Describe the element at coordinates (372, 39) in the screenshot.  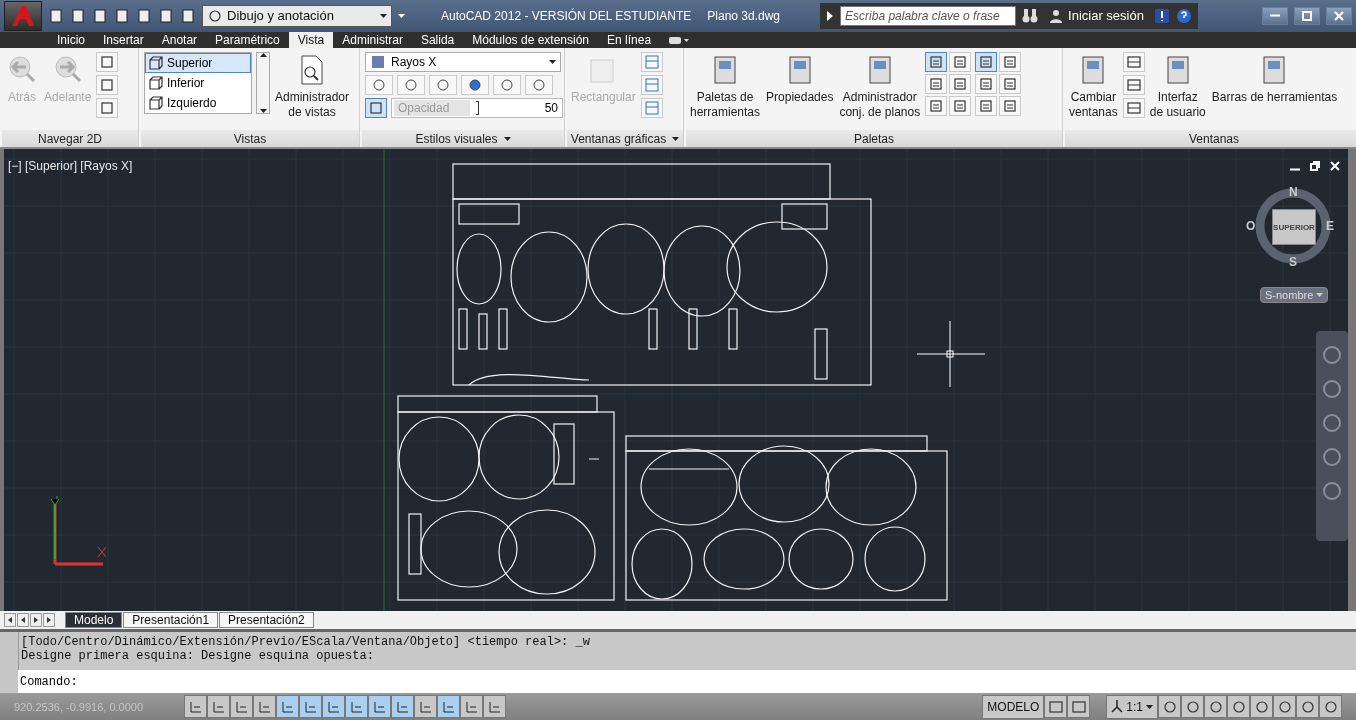
I see `ribbon-tab: Administrar` at that location.